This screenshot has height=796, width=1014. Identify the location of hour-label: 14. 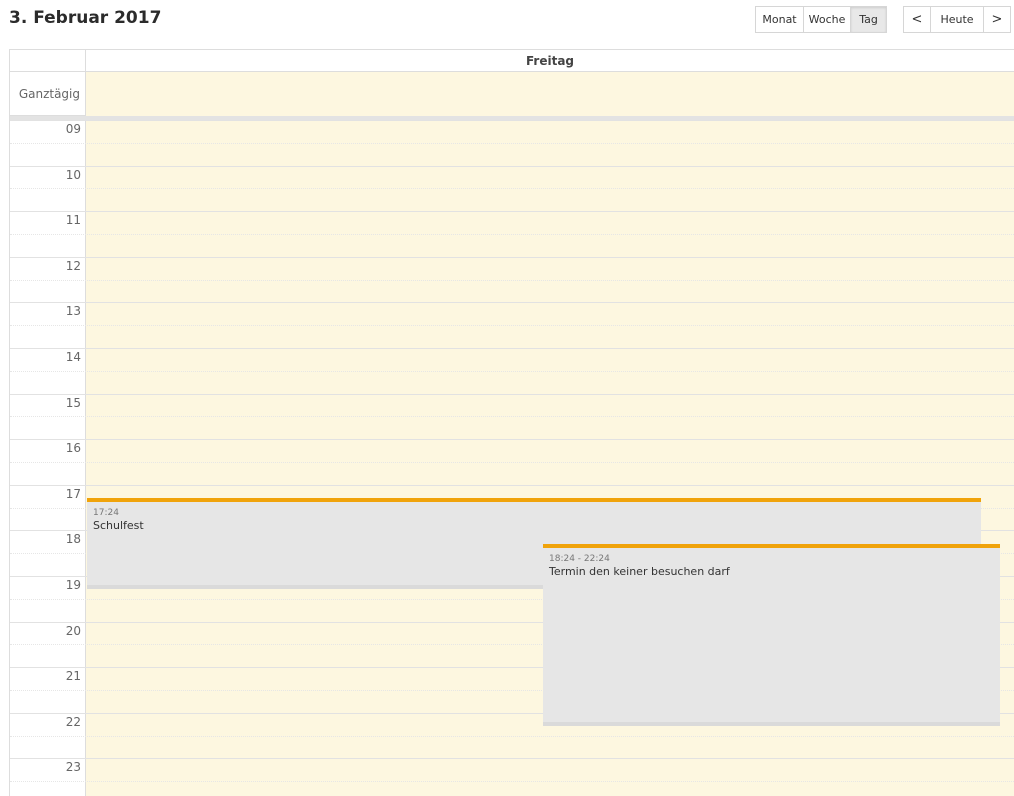
(73, 357).